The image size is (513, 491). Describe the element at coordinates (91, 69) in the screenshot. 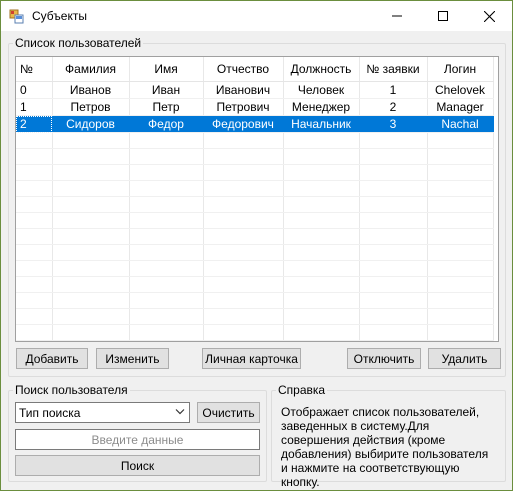

I see `column-header-surname: Фамилия` at that location.